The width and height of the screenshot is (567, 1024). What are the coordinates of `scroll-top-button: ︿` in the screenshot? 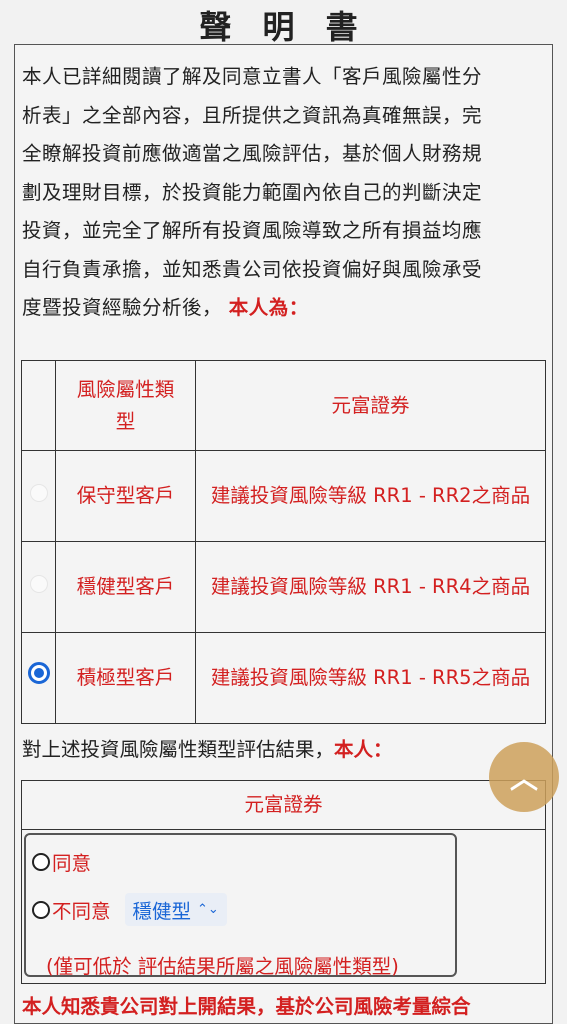 It's located at (524, 777).